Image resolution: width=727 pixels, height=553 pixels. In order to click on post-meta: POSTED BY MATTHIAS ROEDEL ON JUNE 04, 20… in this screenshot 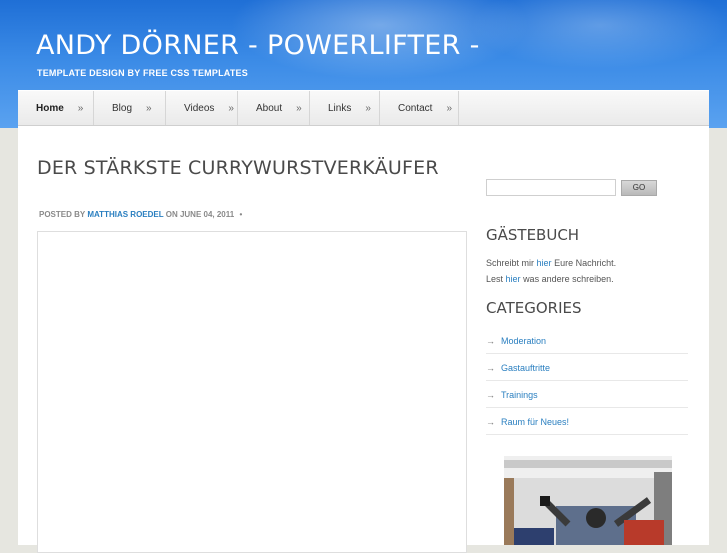, I will do `click(140, 214)`.